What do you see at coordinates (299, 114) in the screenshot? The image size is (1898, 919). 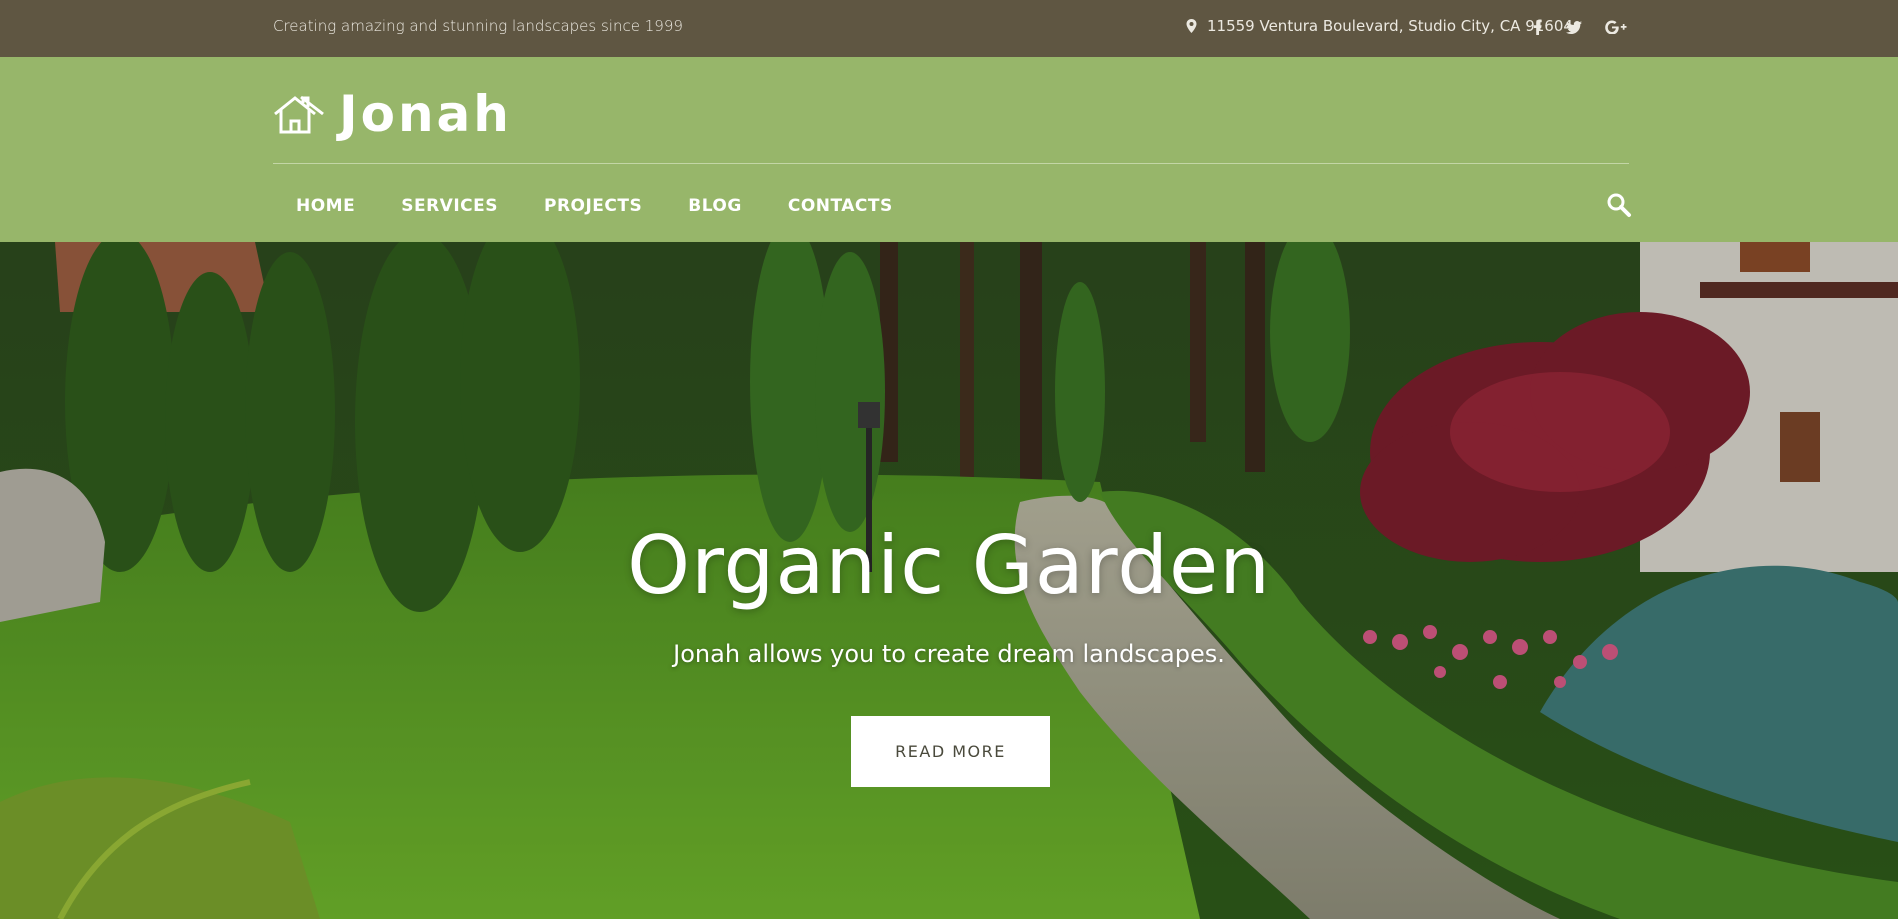 I see `house-logo-icon` at bounding box center [299, 114].